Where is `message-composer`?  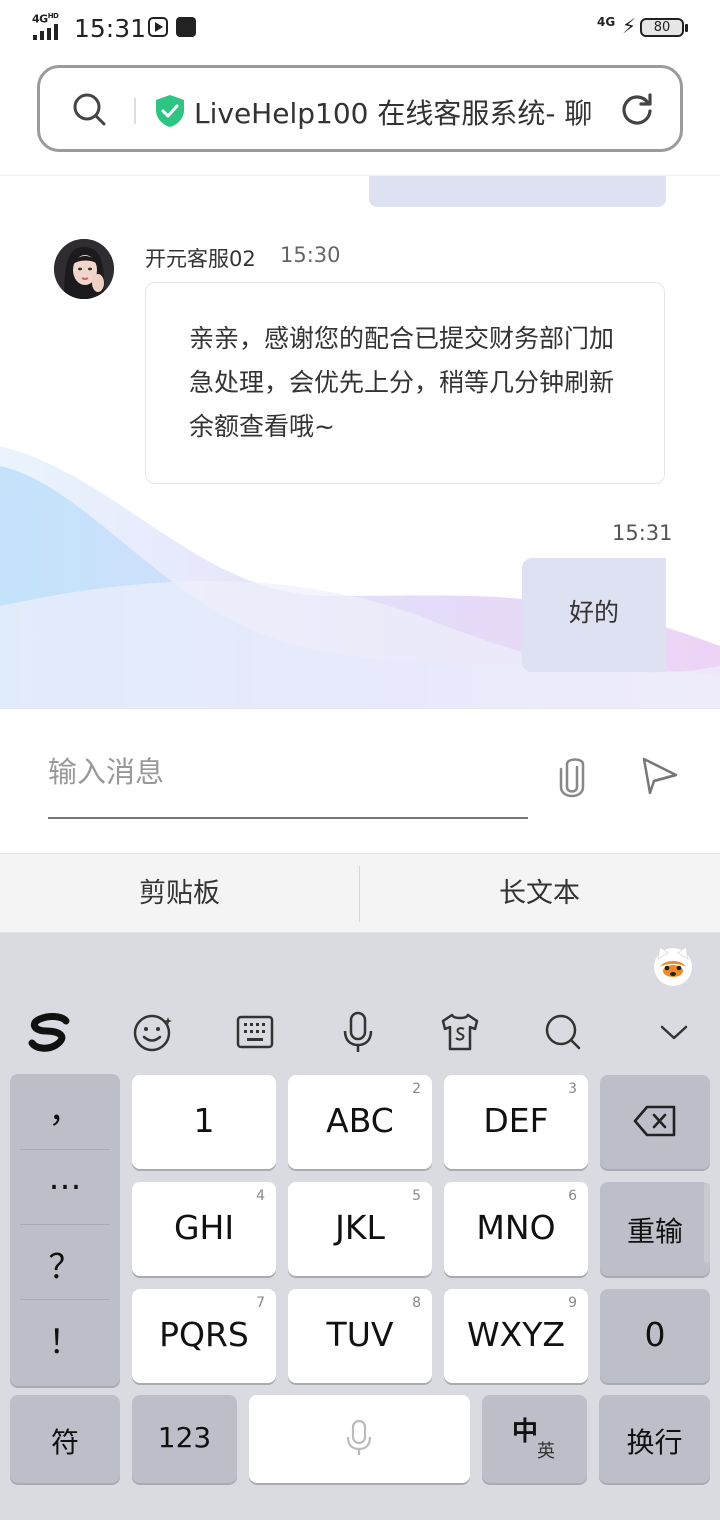
message-composer is located at coordinates (360, 780).